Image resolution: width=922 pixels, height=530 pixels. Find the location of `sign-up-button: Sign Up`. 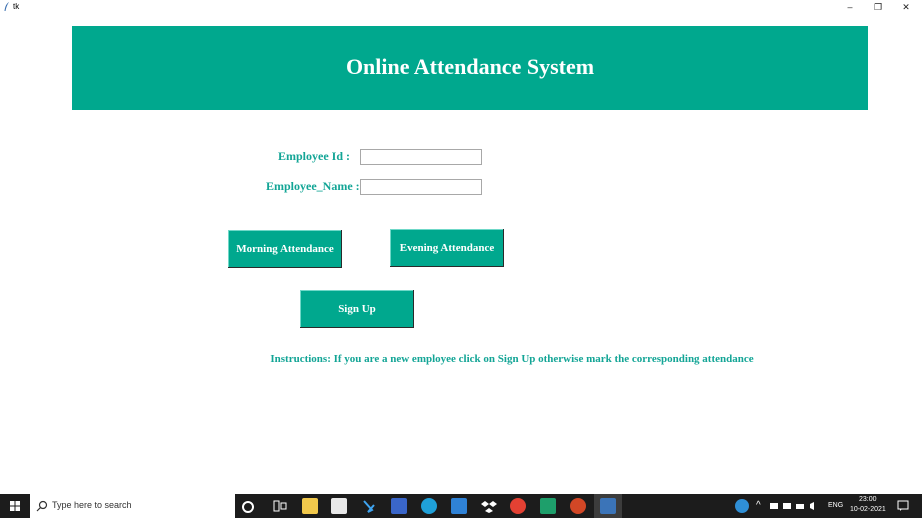

sign-up-button: Sign Up is located at coordinates (357, 309).